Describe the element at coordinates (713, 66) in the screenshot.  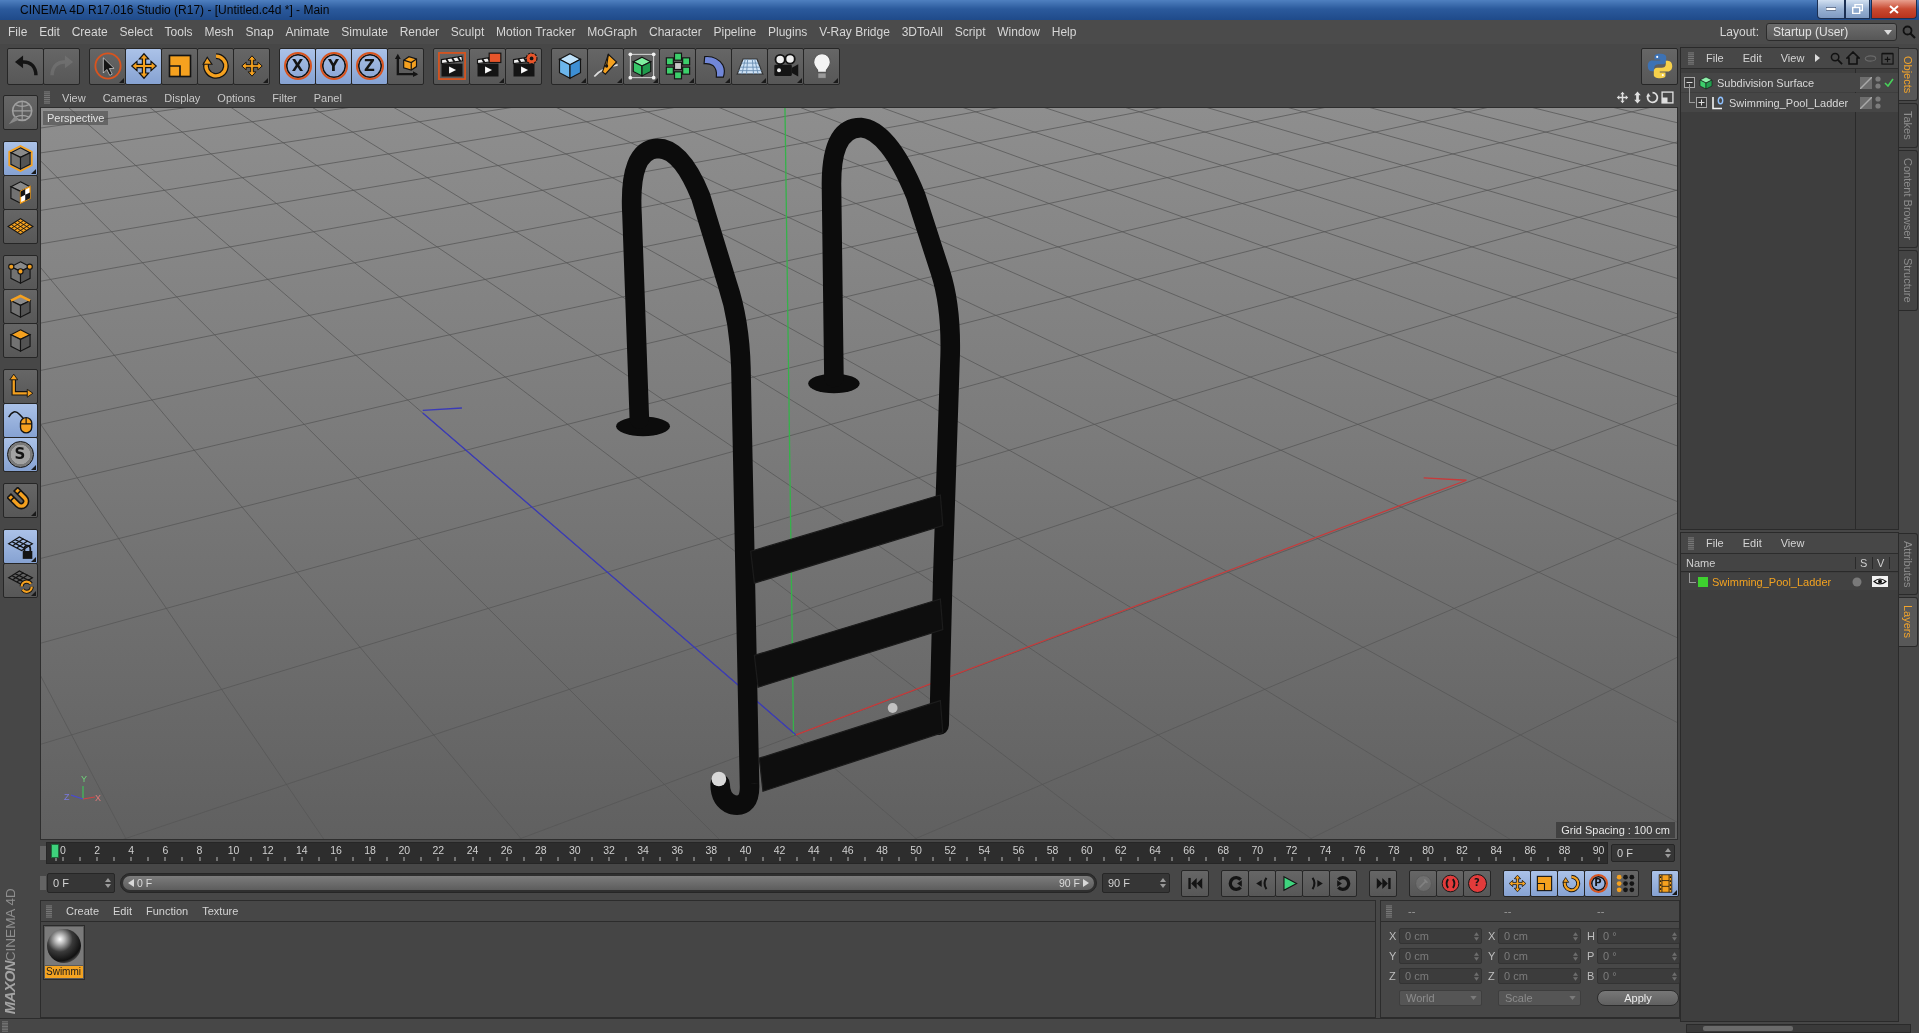
I see `deformer-object-button` at that location.